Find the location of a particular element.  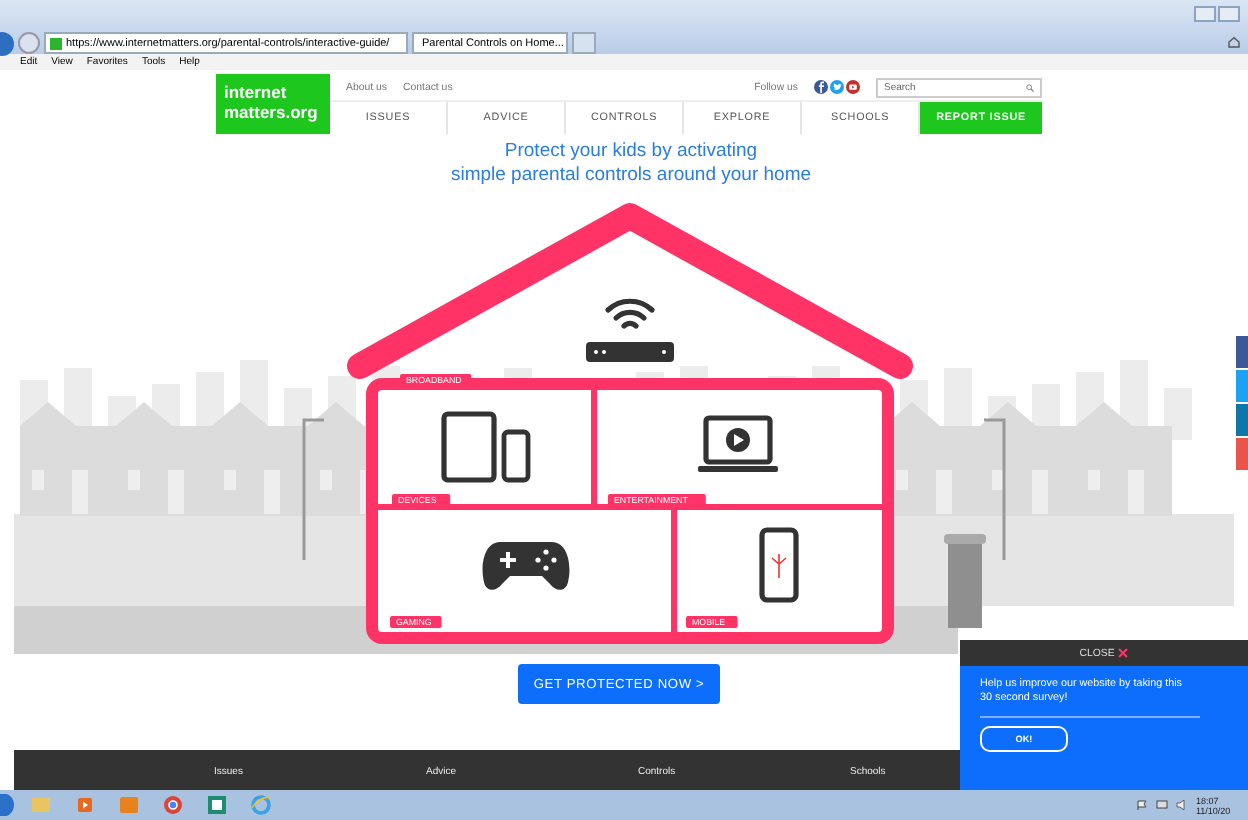

router-icon is located at coordinates (630, 330).